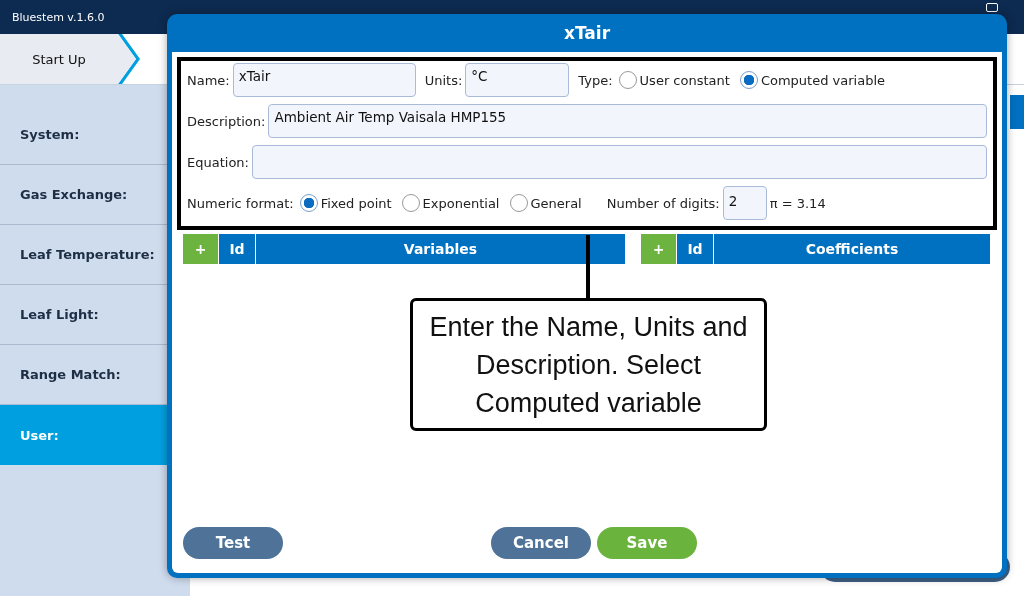 The image size is (1024, 596). I want to click on name-label: Name:, so click(208, 80).